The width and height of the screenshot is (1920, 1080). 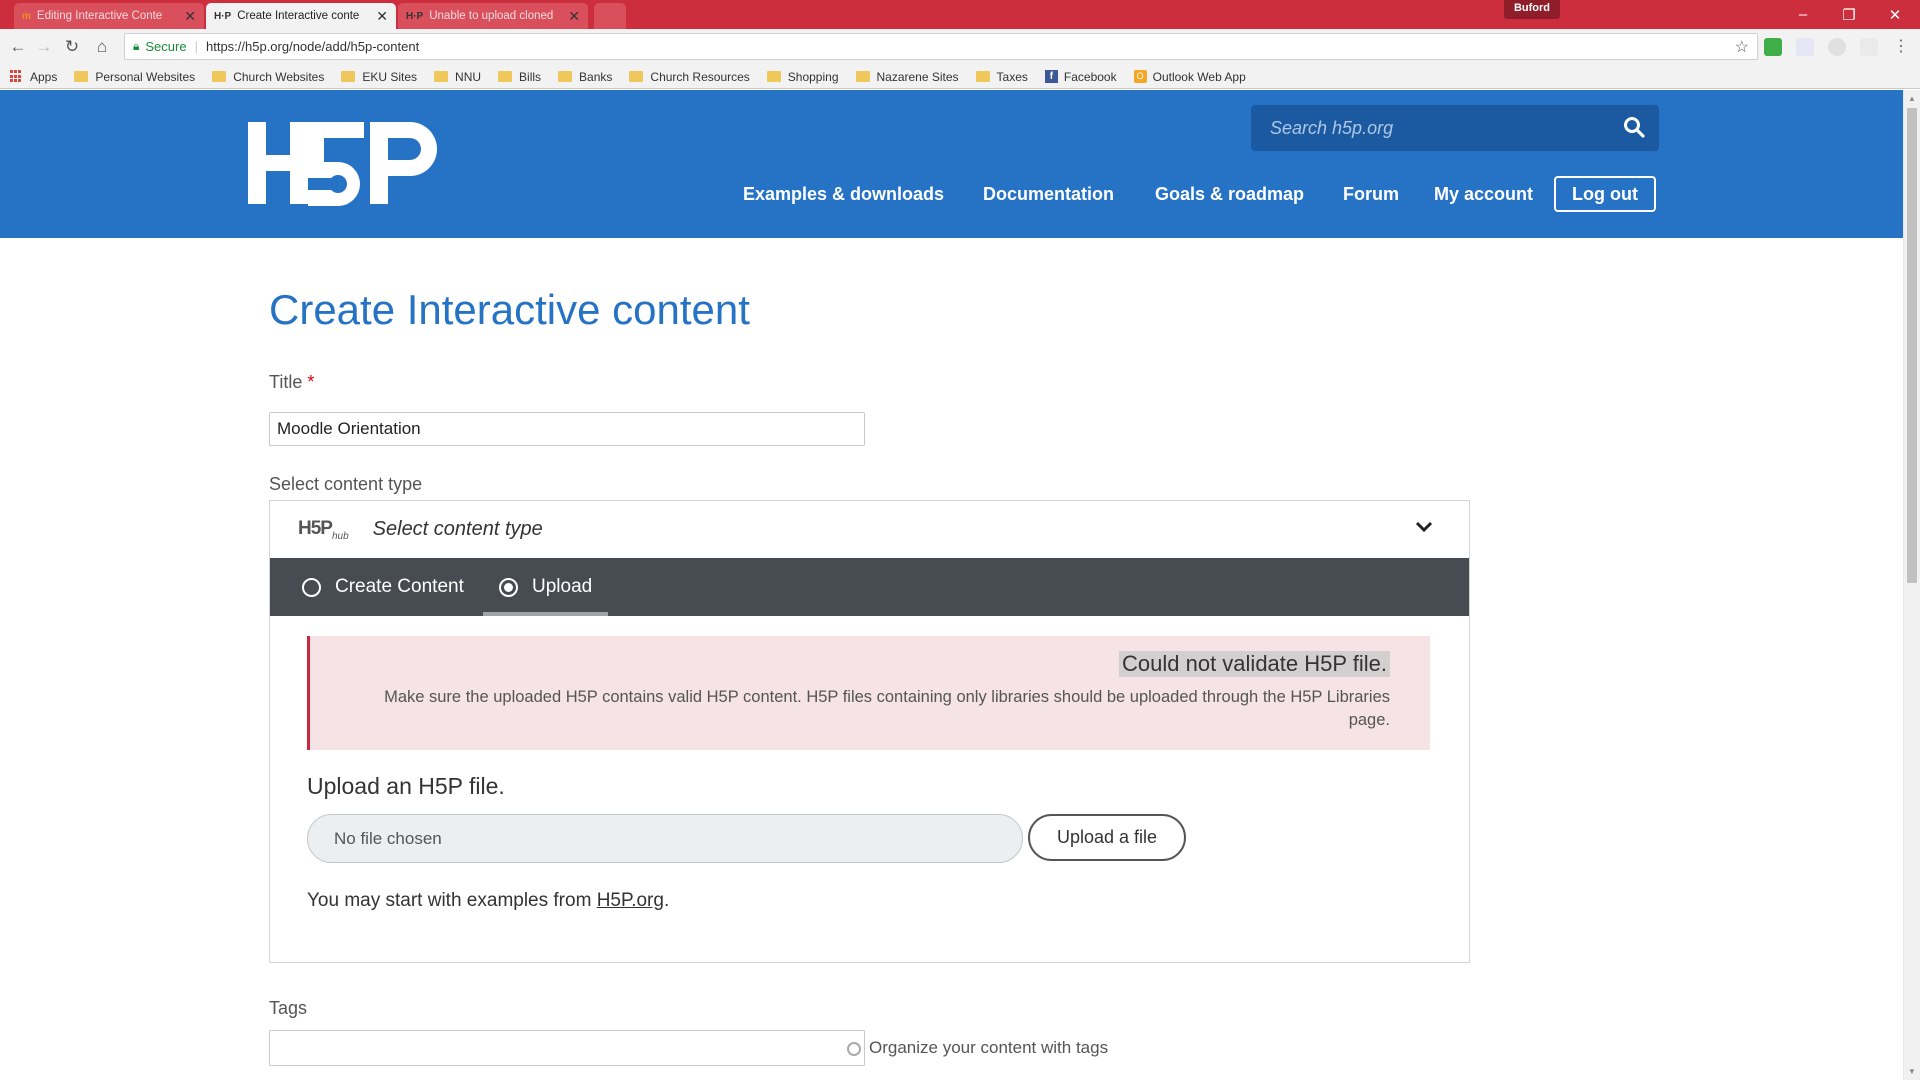 I want to click on bookmark-folder: Church Websites, so click(x=268, y=77).